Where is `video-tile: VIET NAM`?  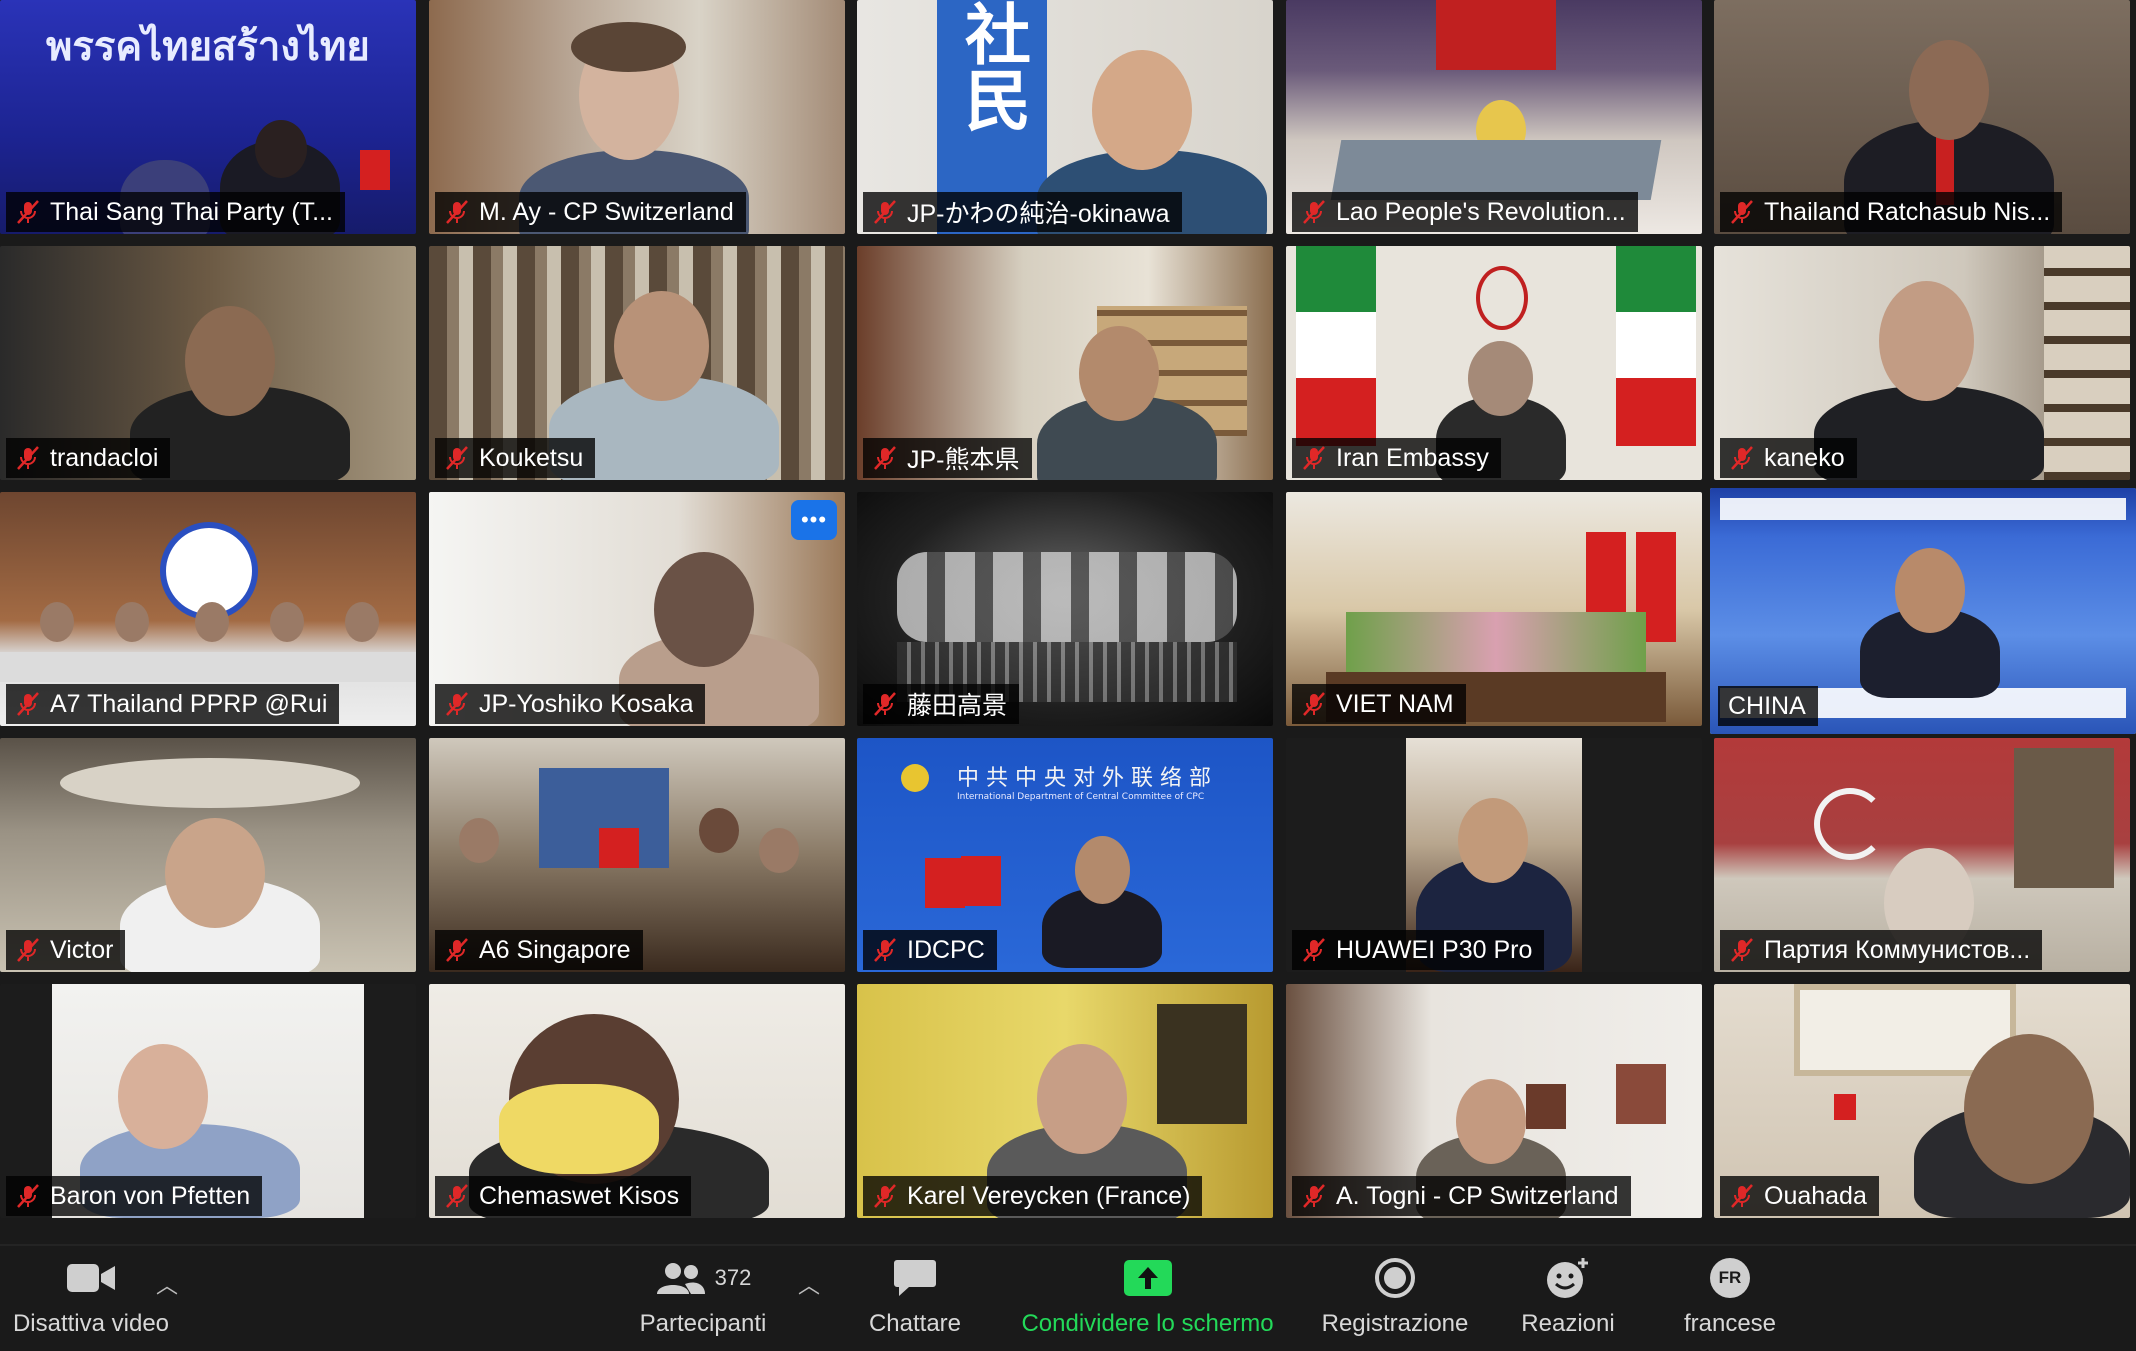
video-tile: VIET NAM is located at coordinates (1494, 609).